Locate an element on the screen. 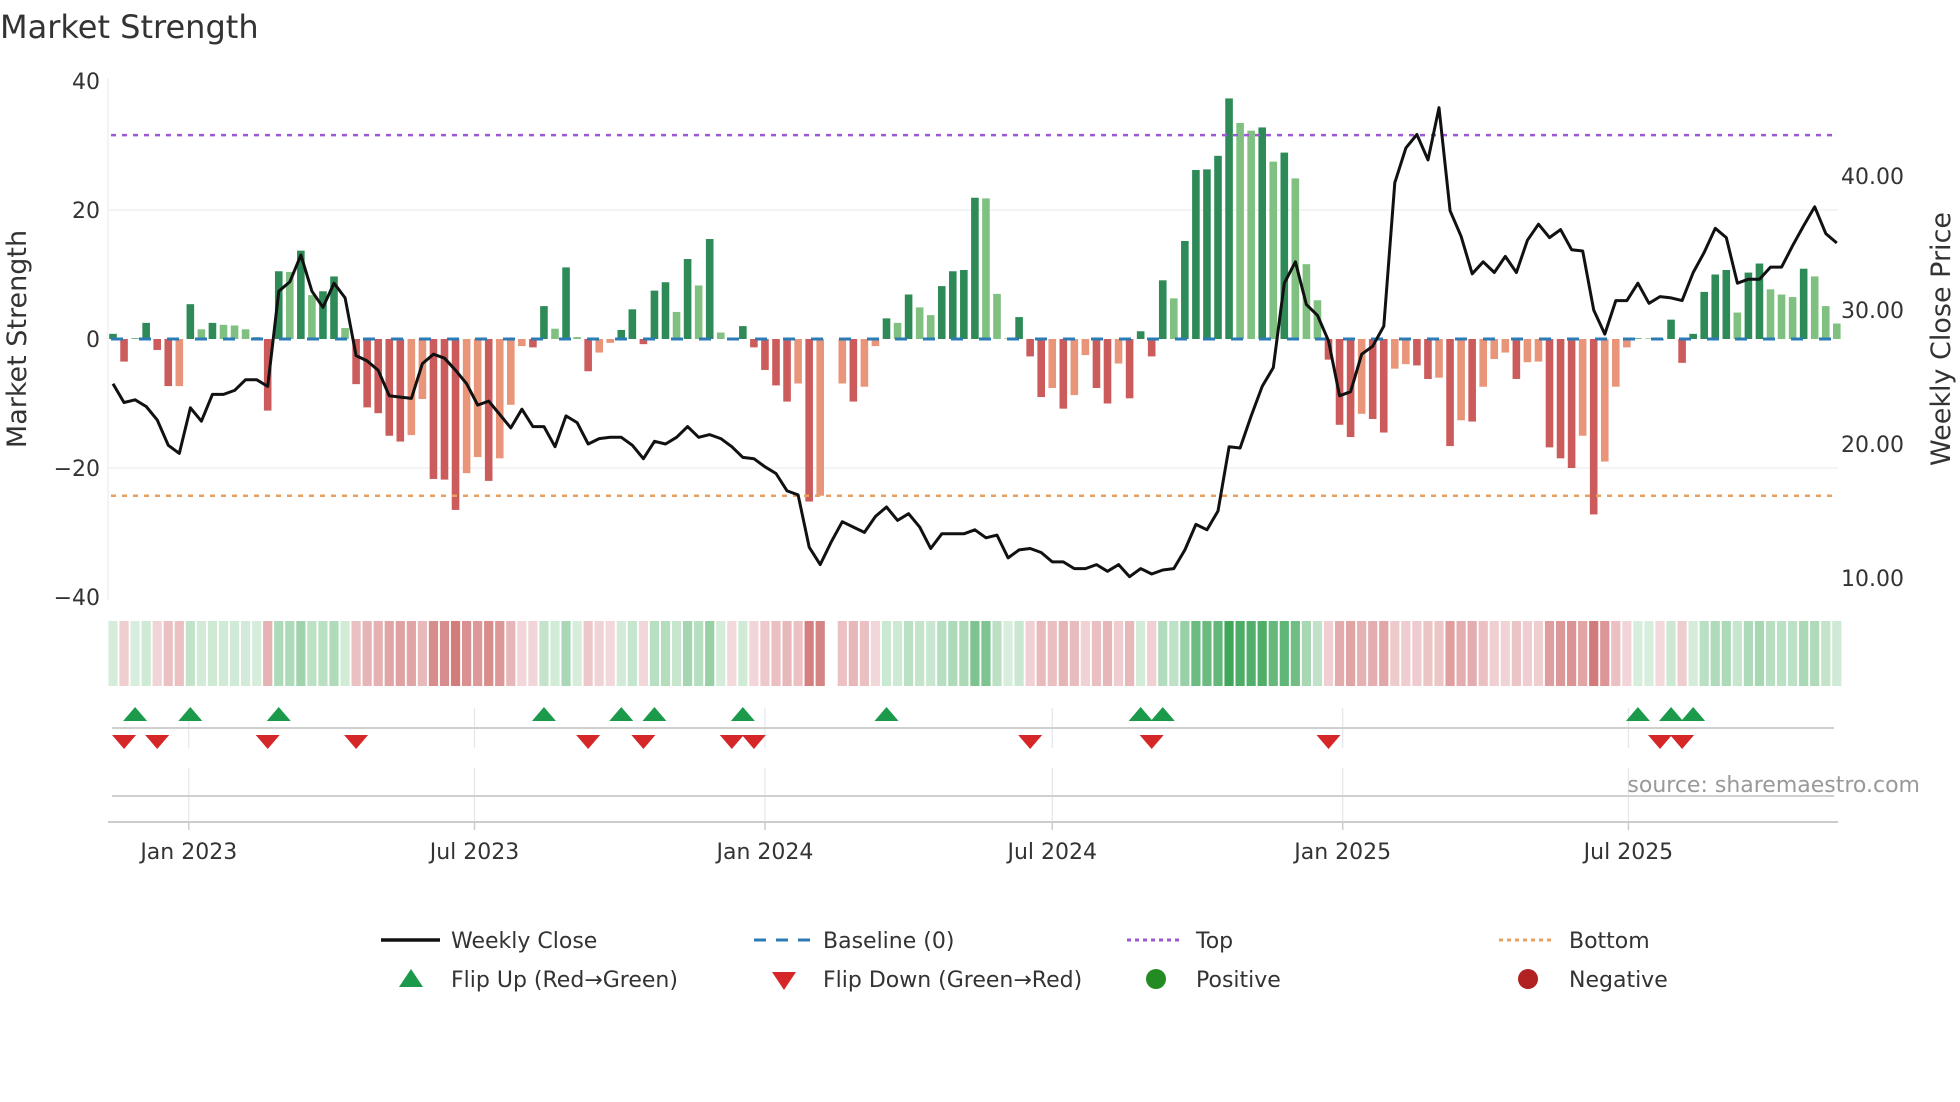 The width and height of the screenshot is (1960, 1102). right-tick-label: 40.00 is located at coordinates (1872, 177).